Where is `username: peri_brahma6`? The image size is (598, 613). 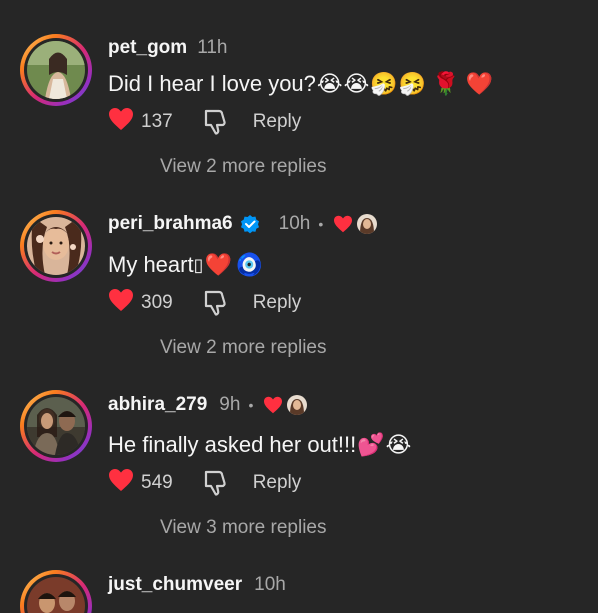
username: peri_brahma6 is located at coordinates (170, 224).